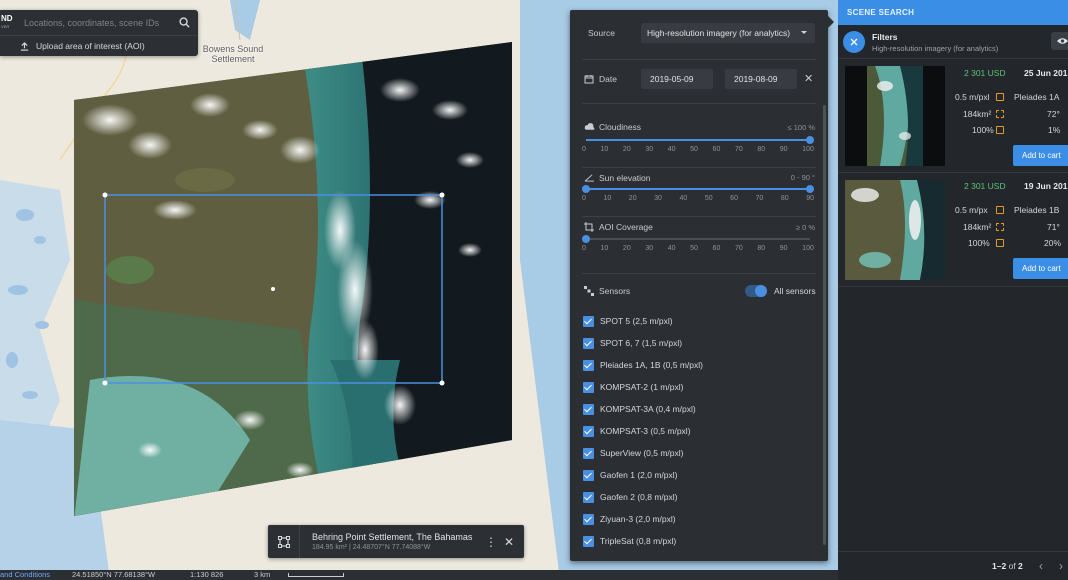 This screenshot has height=580, width=1068. What do you see at coordinates (885, 37) in the screenshot?
I see `filters-title: Filters` at bounding box center [885, 37].